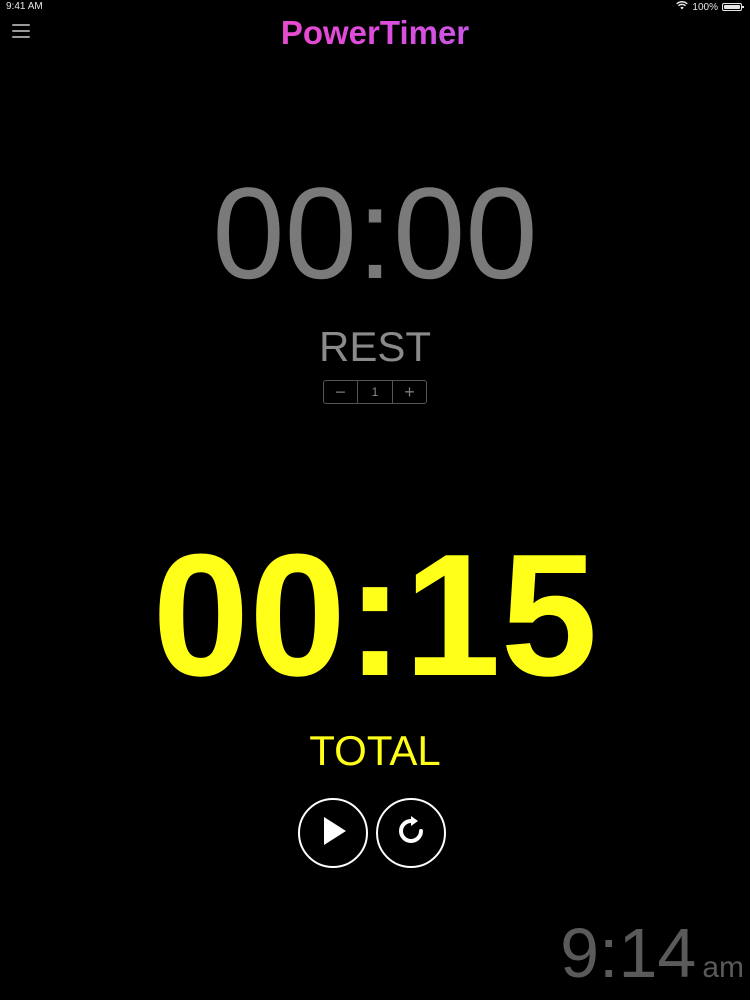 Image resolution: width=750 pixels, height=1000 pixels. What do you see at coordinates (723, 967) in the screenshot?
I see `clock-ampm: am` at bounding box center [723, 967].